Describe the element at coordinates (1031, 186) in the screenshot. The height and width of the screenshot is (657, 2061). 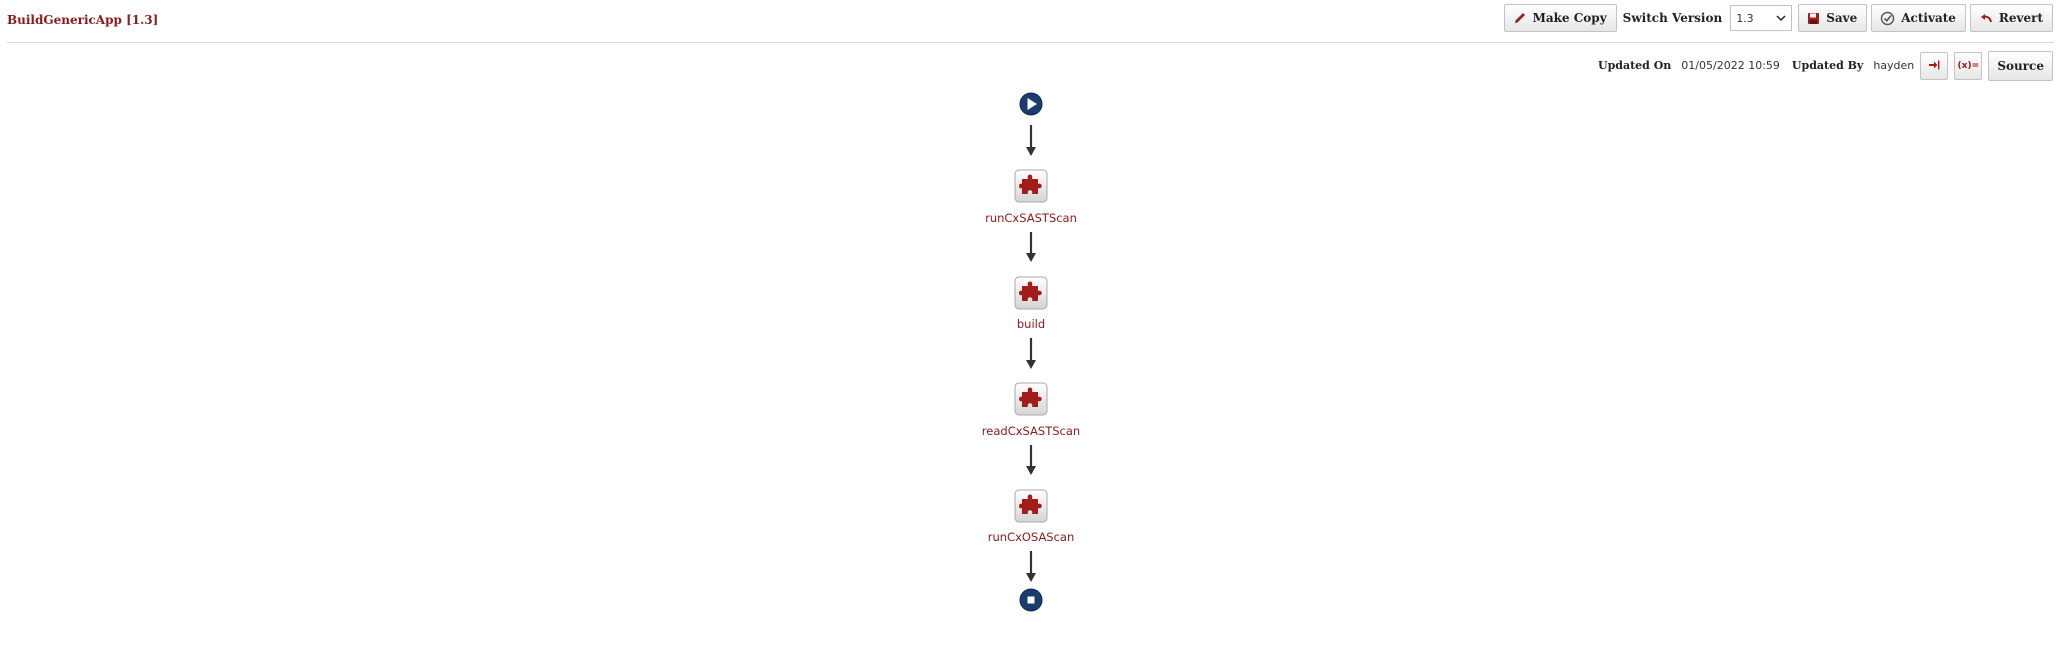
I see `task-node-runCxSASTScan` at that location.